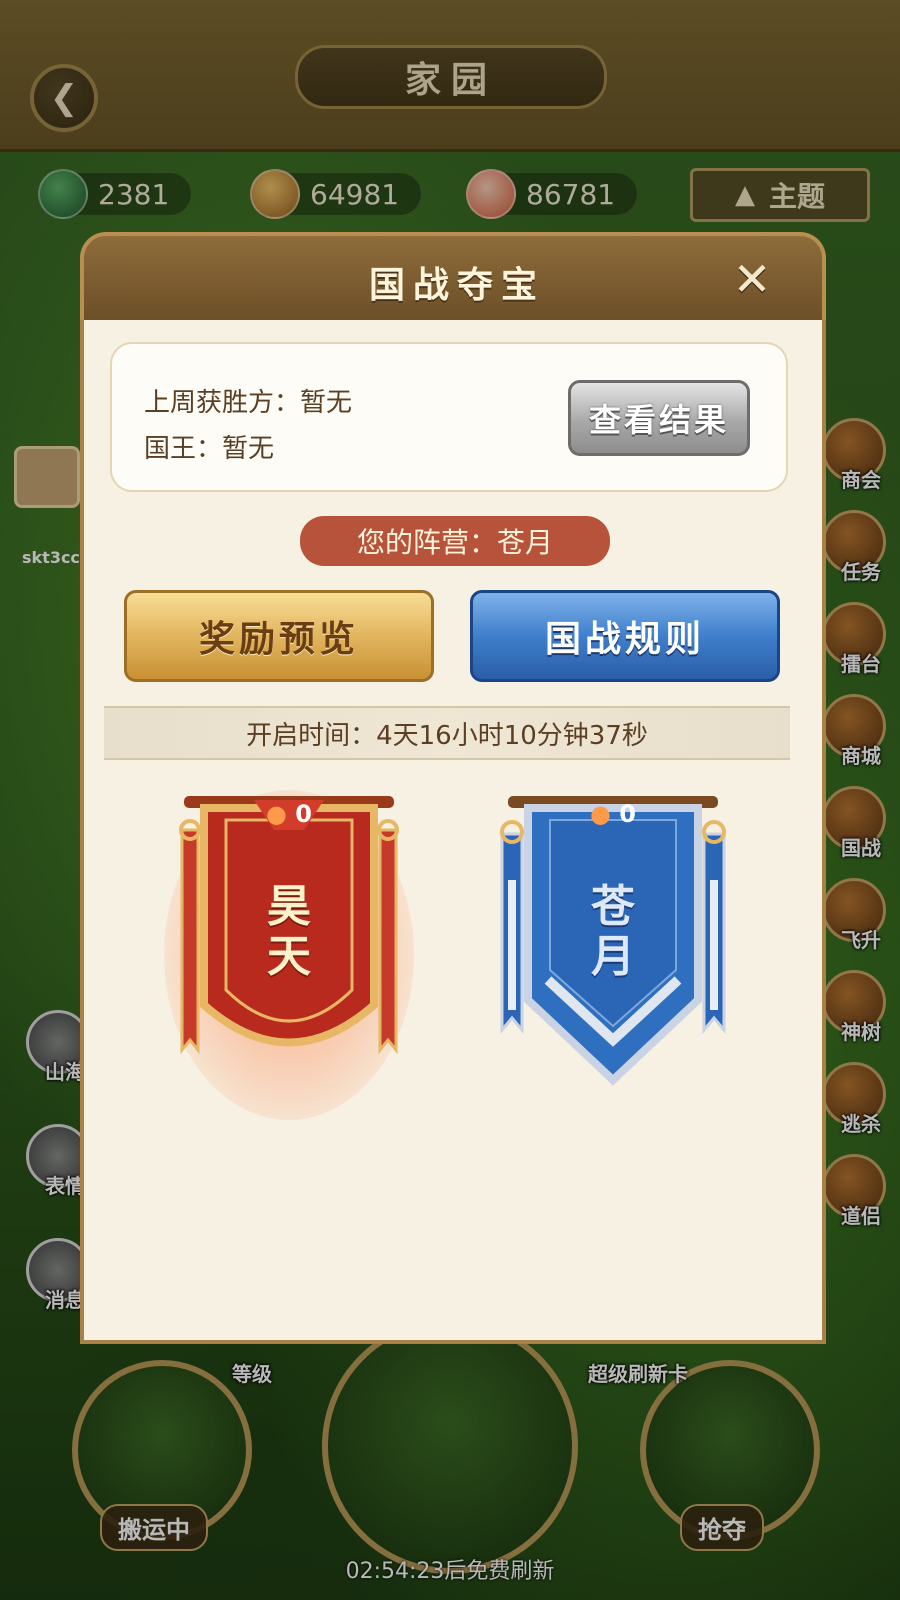 The width and height of the screenshot is (900, 1600). What do you see at coordinates (209, 449) in the screenshot?
I see `king-info: 国王：暂无` at bounding box center [209, 449].